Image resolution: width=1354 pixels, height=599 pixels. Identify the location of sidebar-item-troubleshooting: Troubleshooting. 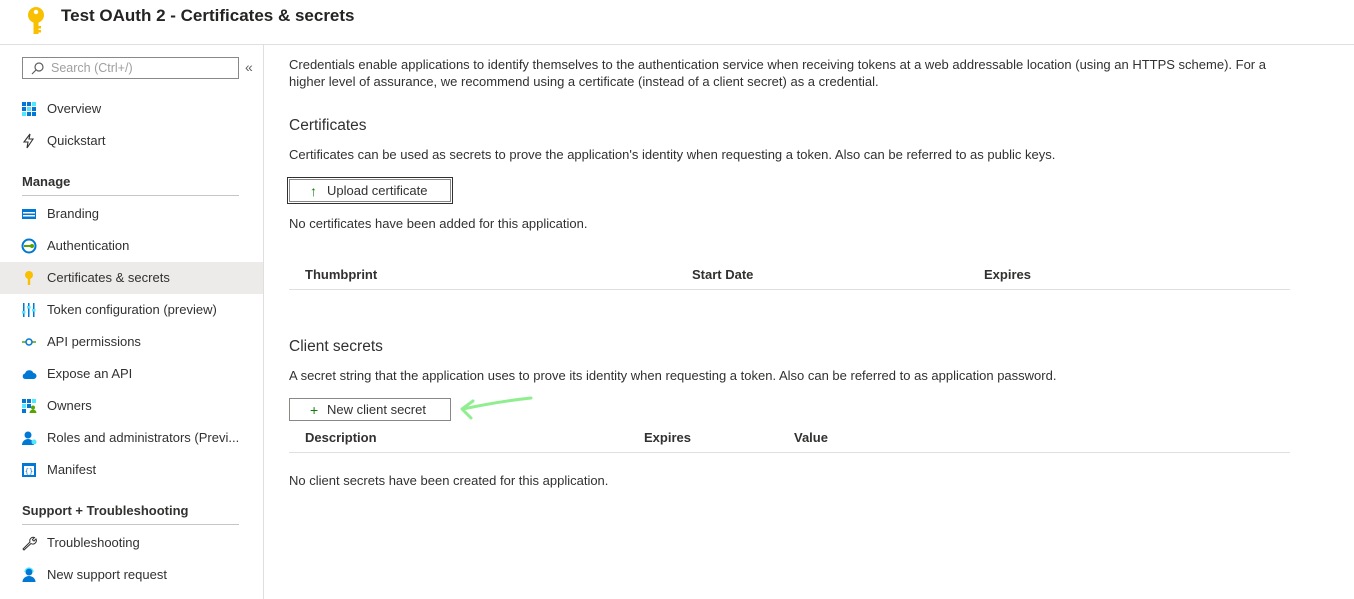
(131, 543).